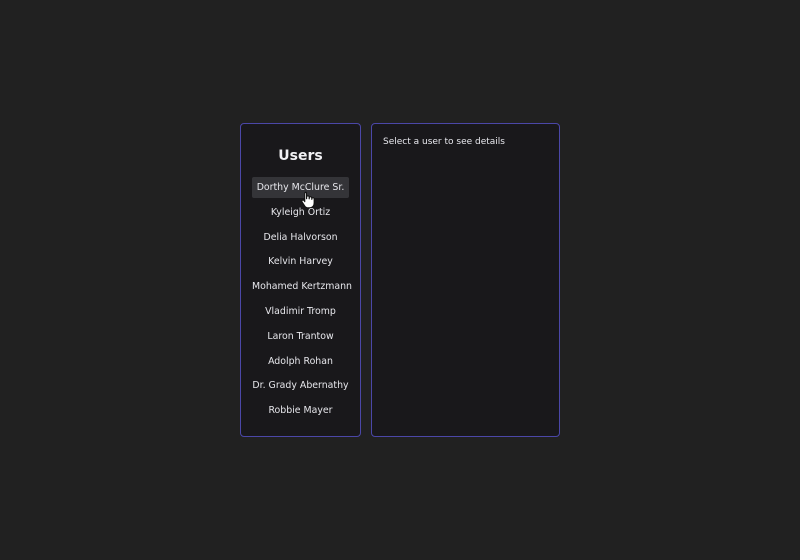 The image size is (800, 560). Describe the element at coordinates (465, 280) in the screenshot. I see `details-panel: Select a user to see details` at that location.